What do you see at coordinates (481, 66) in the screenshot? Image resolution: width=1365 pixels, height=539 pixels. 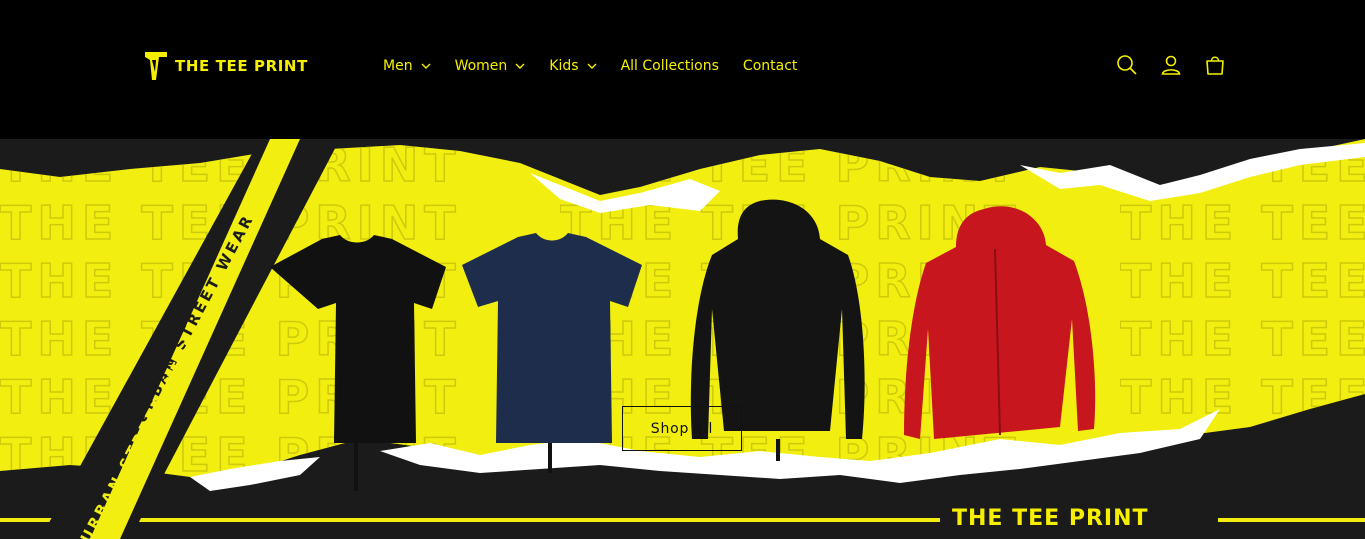 I see `nav-item-label: Women` at bounding box center [481, 66].